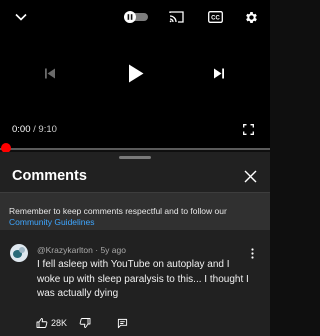 Image resolution: width=320 pixels, height=336 pixels. I want to click on community-guidelines-link: Community Guidelines, so click(52, 222).